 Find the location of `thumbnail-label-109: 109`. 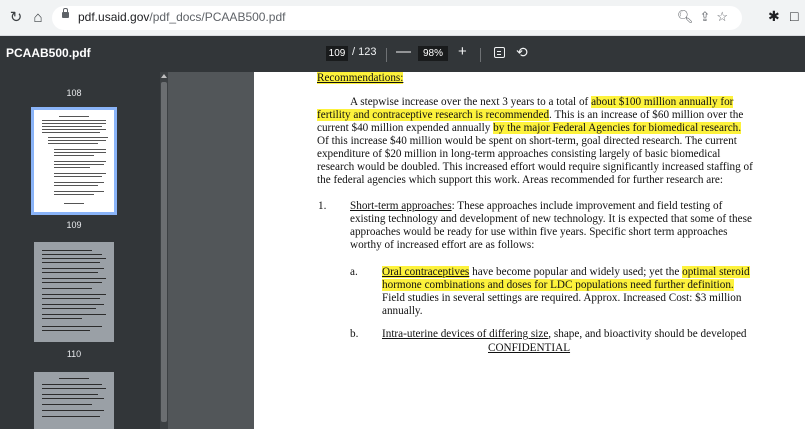

thumbnail-label-109: 109 is located at coordinates (74, 225).